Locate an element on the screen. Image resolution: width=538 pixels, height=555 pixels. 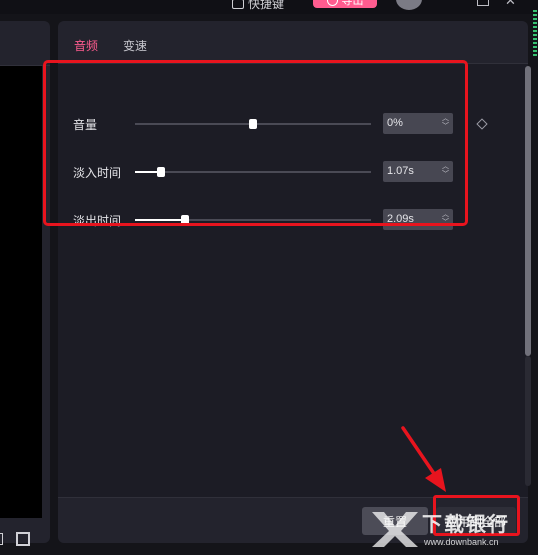
avatar is located at coordinates (409, 5).